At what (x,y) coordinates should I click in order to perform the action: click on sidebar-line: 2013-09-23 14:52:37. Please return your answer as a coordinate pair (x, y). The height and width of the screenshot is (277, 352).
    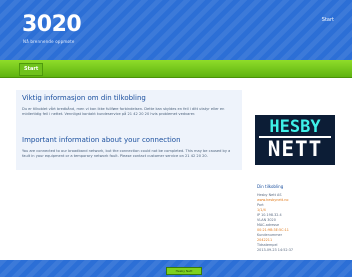
    Looking at the image, I should click on (275, 250).